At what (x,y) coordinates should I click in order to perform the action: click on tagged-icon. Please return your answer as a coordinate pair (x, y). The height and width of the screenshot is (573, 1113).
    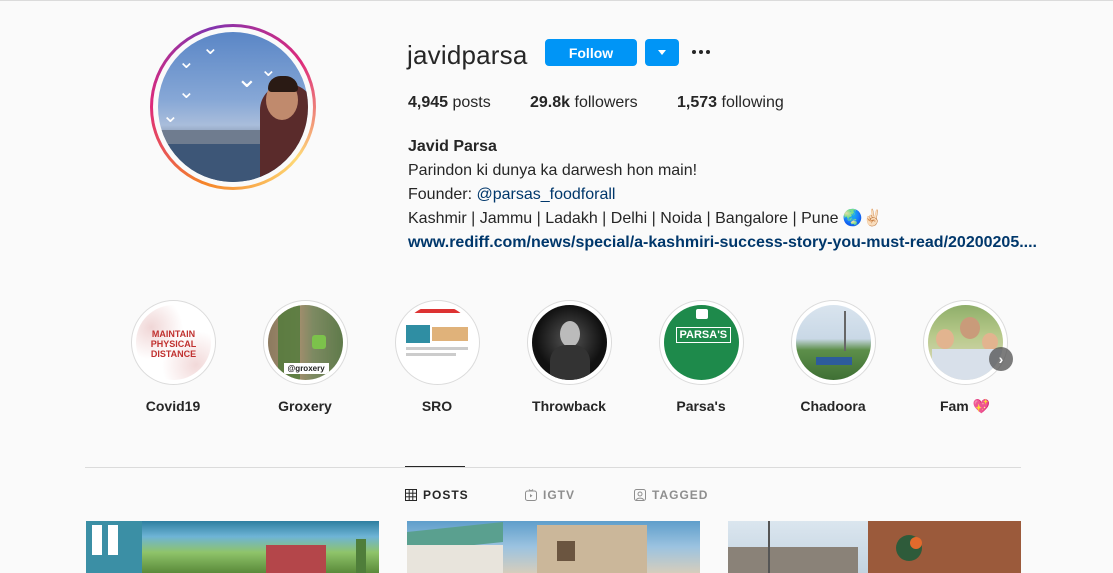
    Looking at the image, I should click on (640, 495).